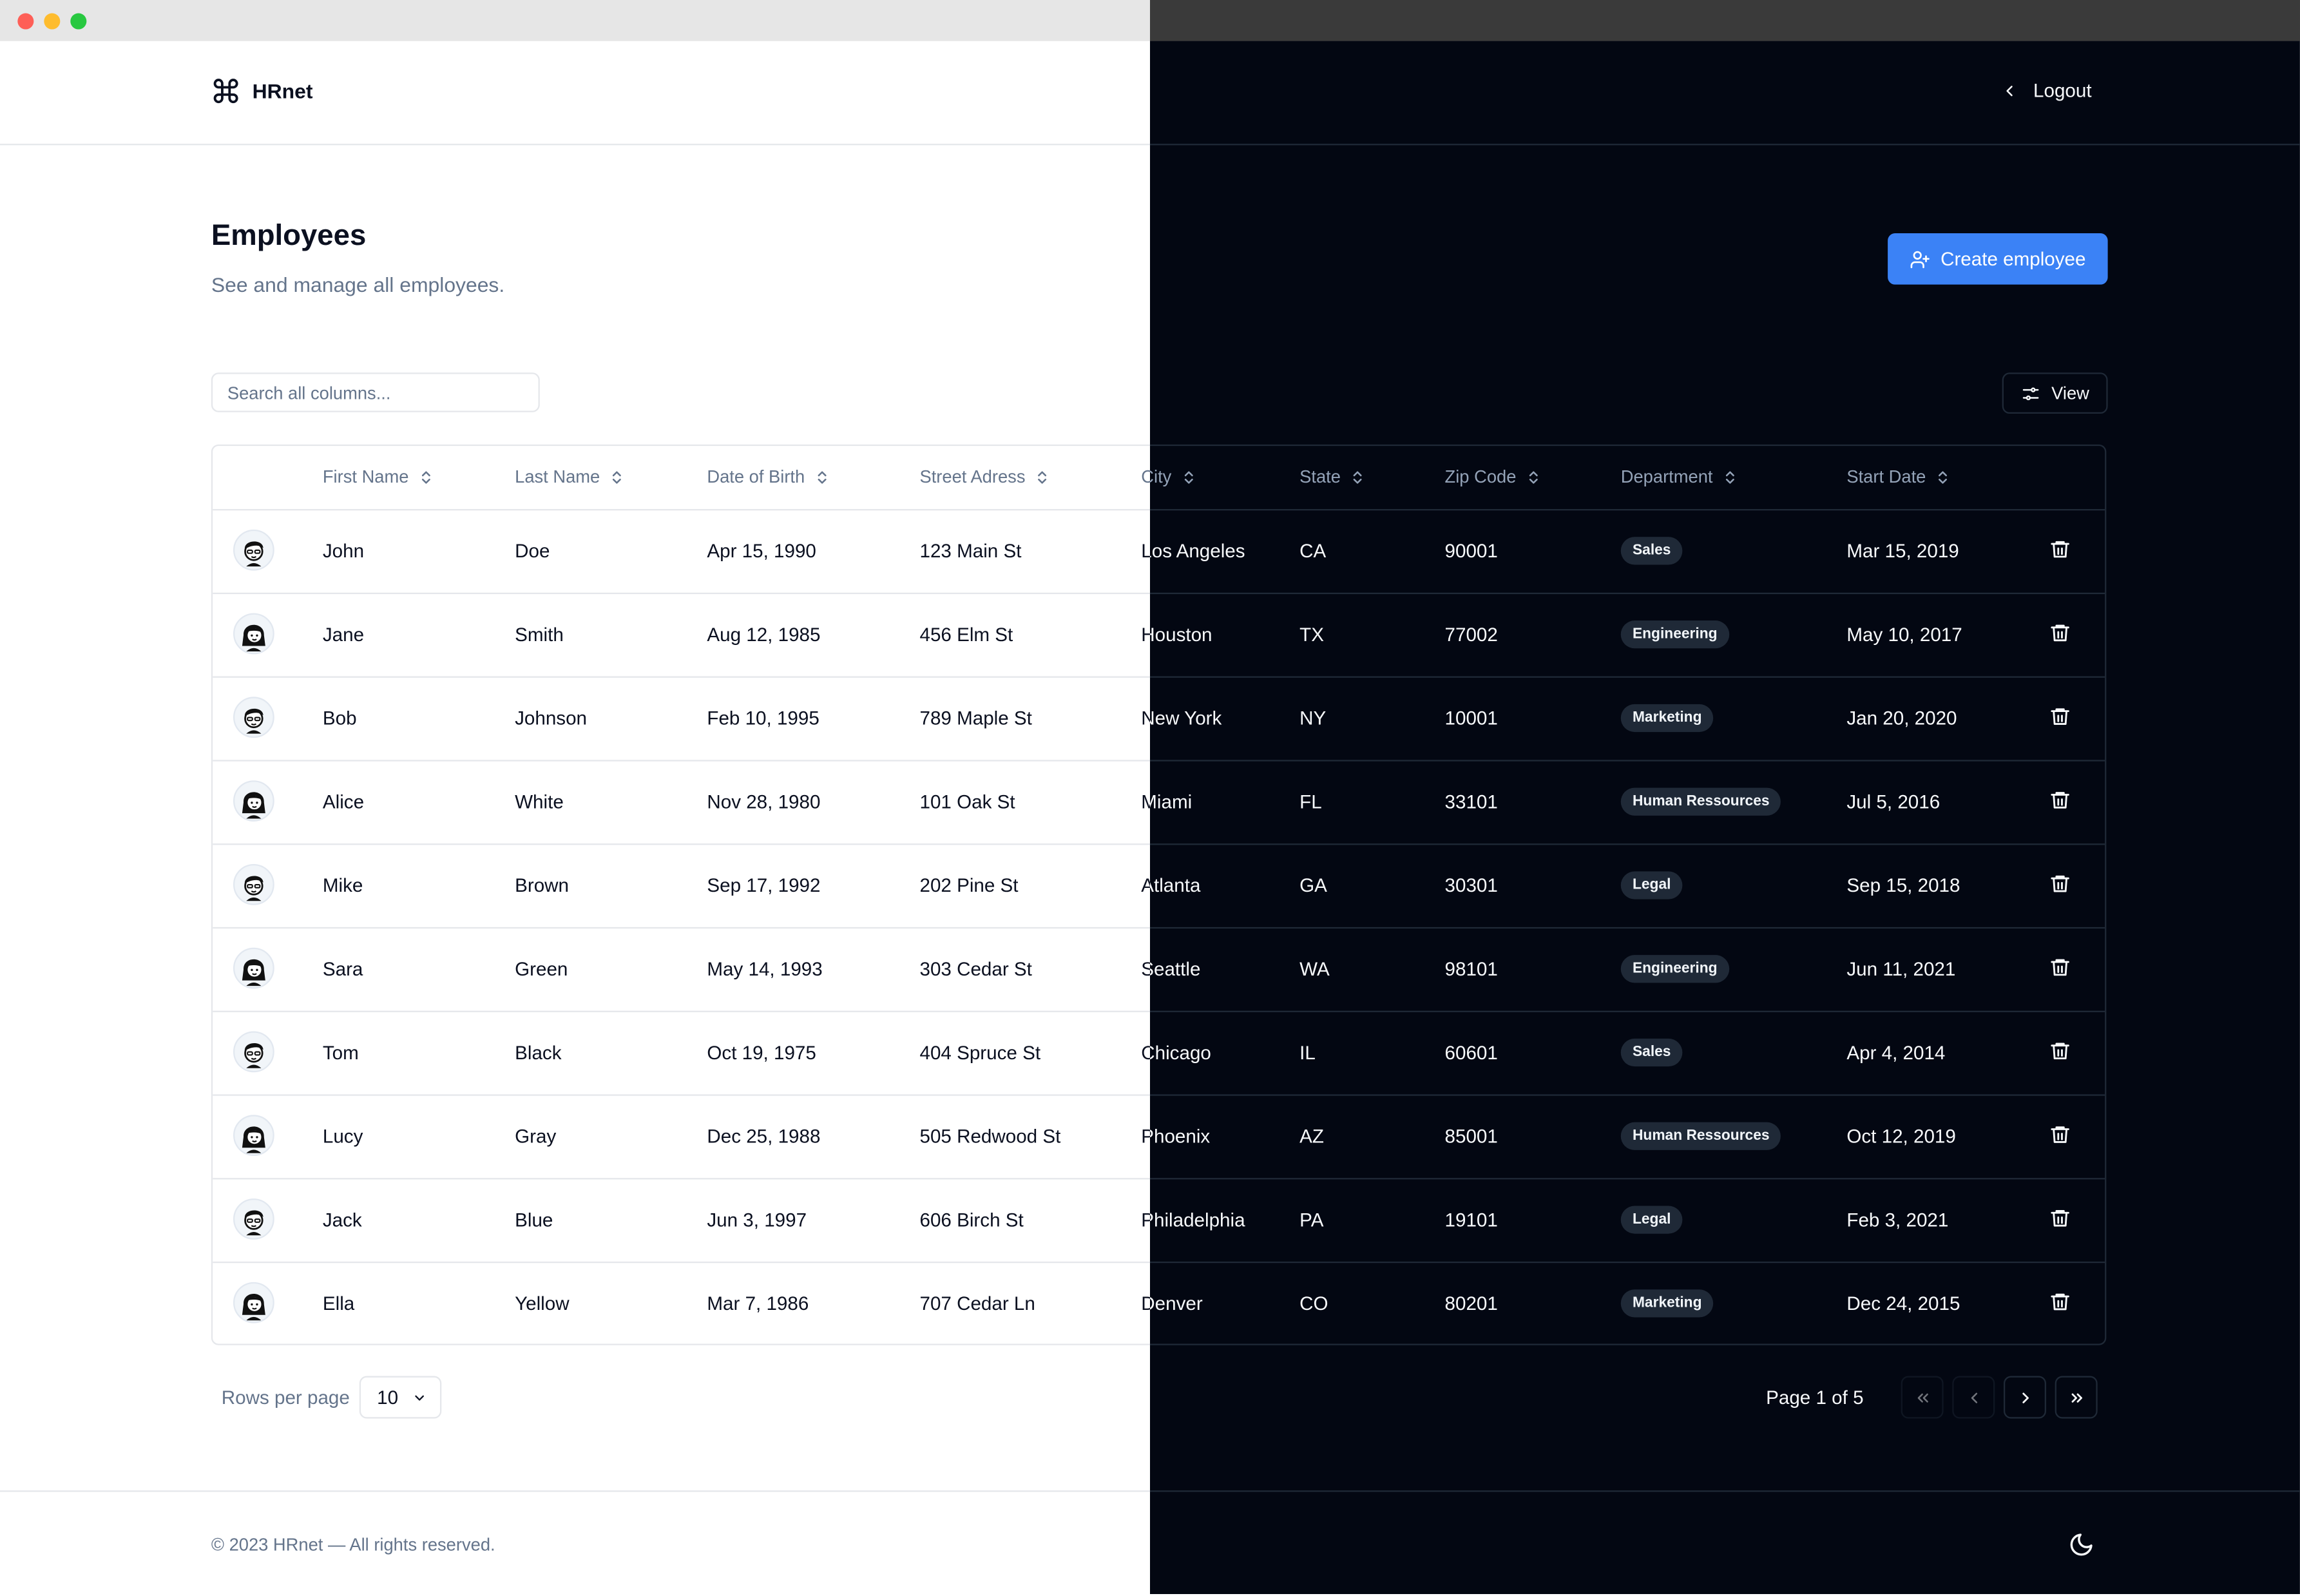 The width and height of the screenshot is (2300, 1596). What do you see at coordinates (282, 91) in the screenshot?
I see `brand-name: HRnet` at bounding box center [282, 91].